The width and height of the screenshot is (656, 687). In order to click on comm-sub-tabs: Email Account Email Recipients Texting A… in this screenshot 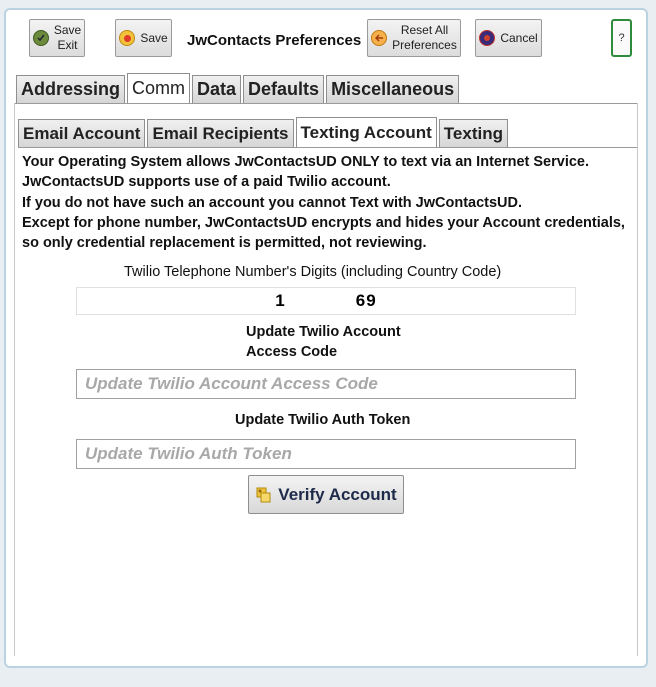, I will do `click(264, 132)`.